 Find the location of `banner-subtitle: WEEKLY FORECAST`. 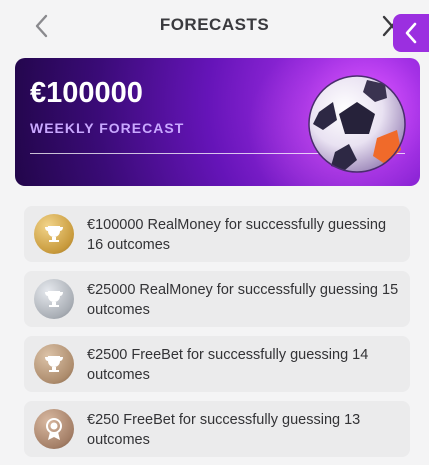

banner-subtitle: WEEKLY FORECAST is located at coordinates (107, 128).